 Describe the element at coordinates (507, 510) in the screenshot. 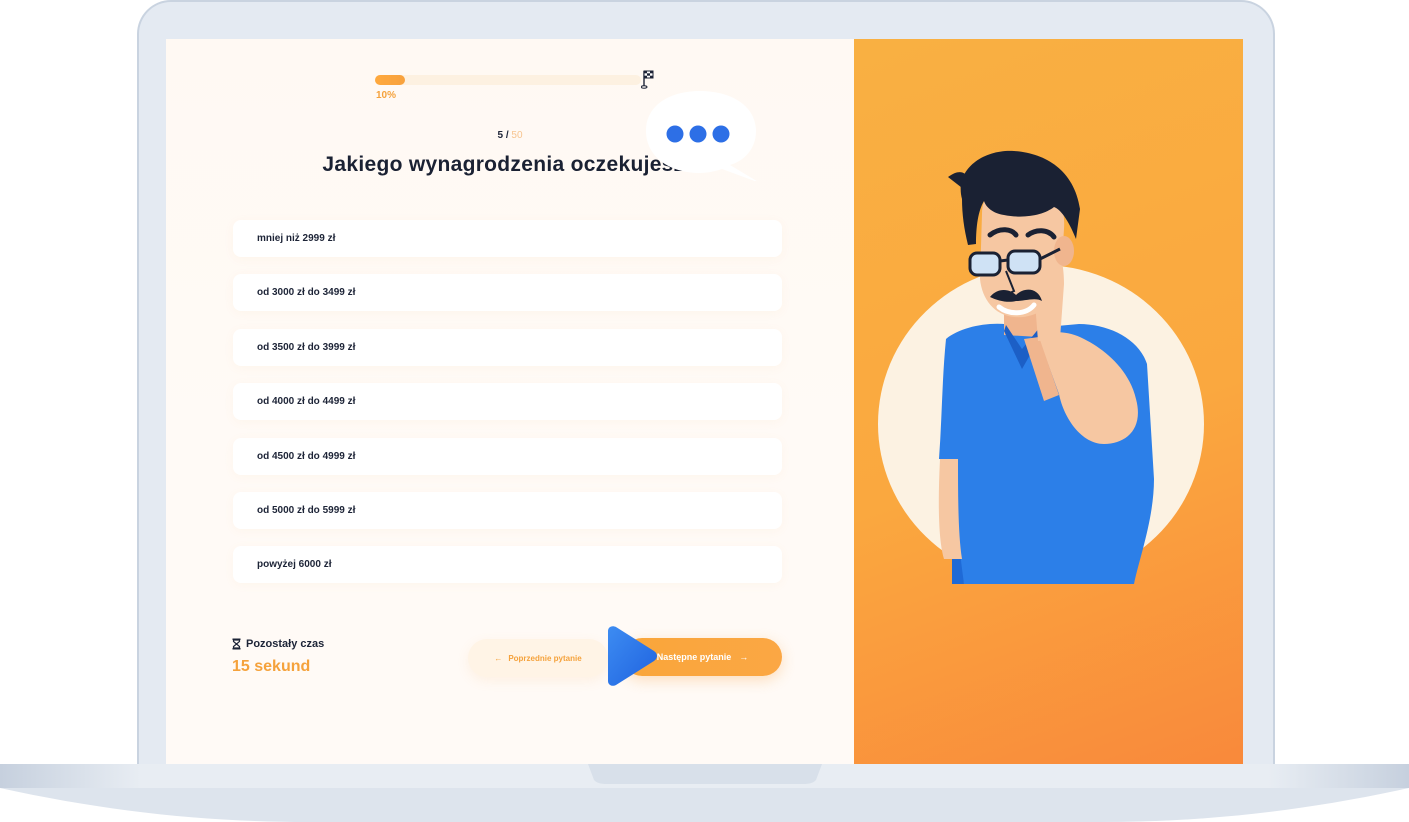

I see `answer-option: od 5000 zł do 5999 zł` at that location.